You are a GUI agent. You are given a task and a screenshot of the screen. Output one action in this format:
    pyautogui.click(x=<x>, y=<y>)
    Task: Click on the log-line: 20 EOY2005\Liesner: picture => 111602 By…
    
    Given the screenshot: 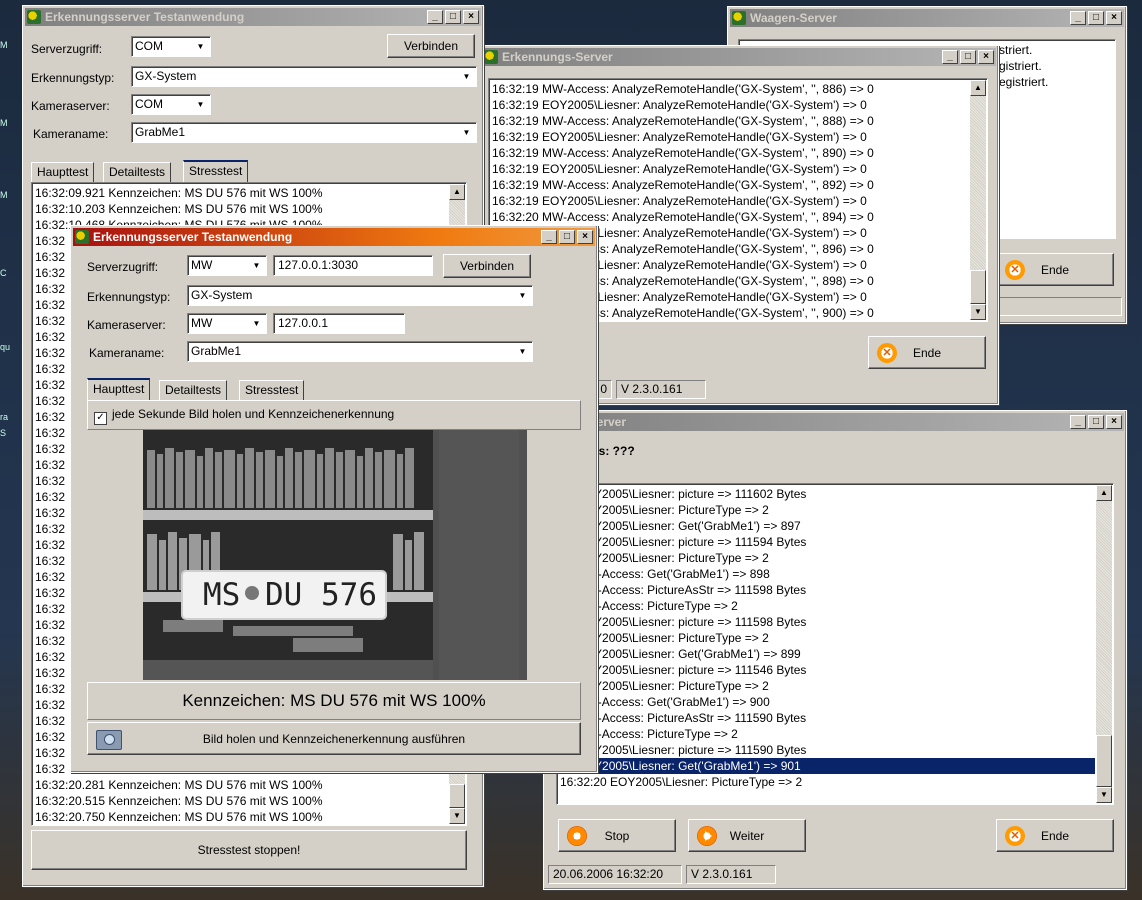 What is the action you would take?
    pyautogui.click(x=827, y=494)
    